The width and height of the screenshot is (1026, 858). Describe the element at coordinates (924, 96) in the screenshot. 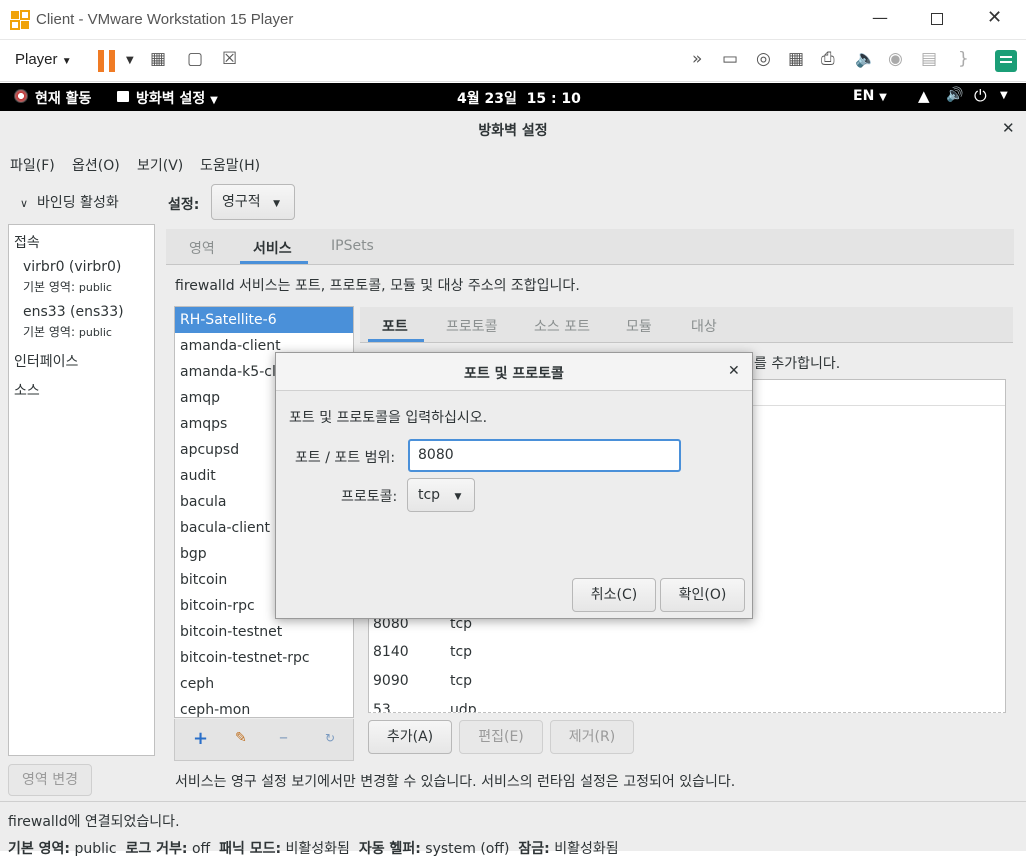

I see `network-icon: ▲` at that location.